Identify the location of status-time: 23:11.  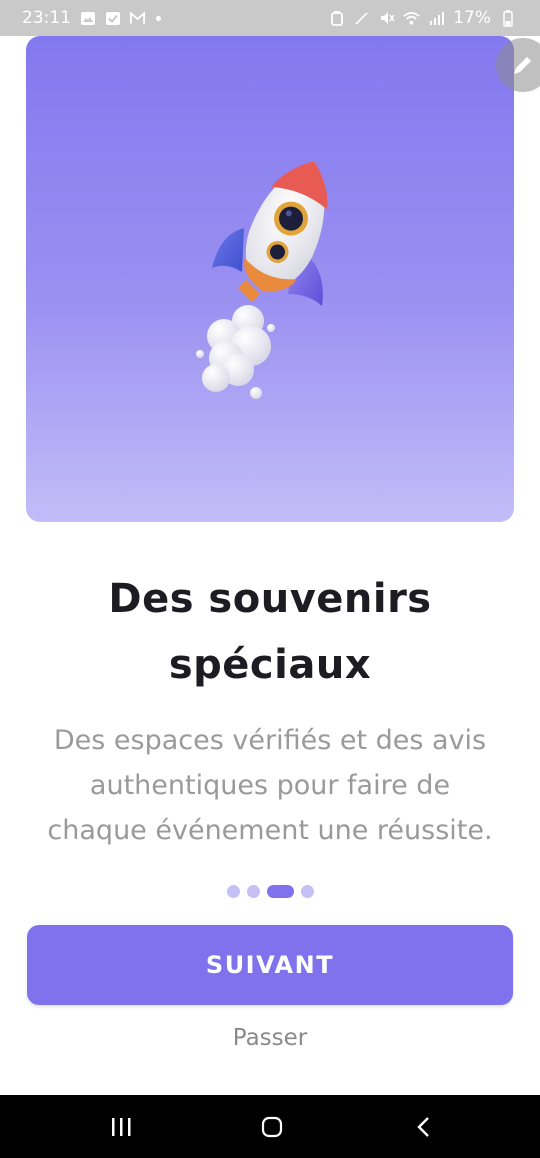
(46, 18).